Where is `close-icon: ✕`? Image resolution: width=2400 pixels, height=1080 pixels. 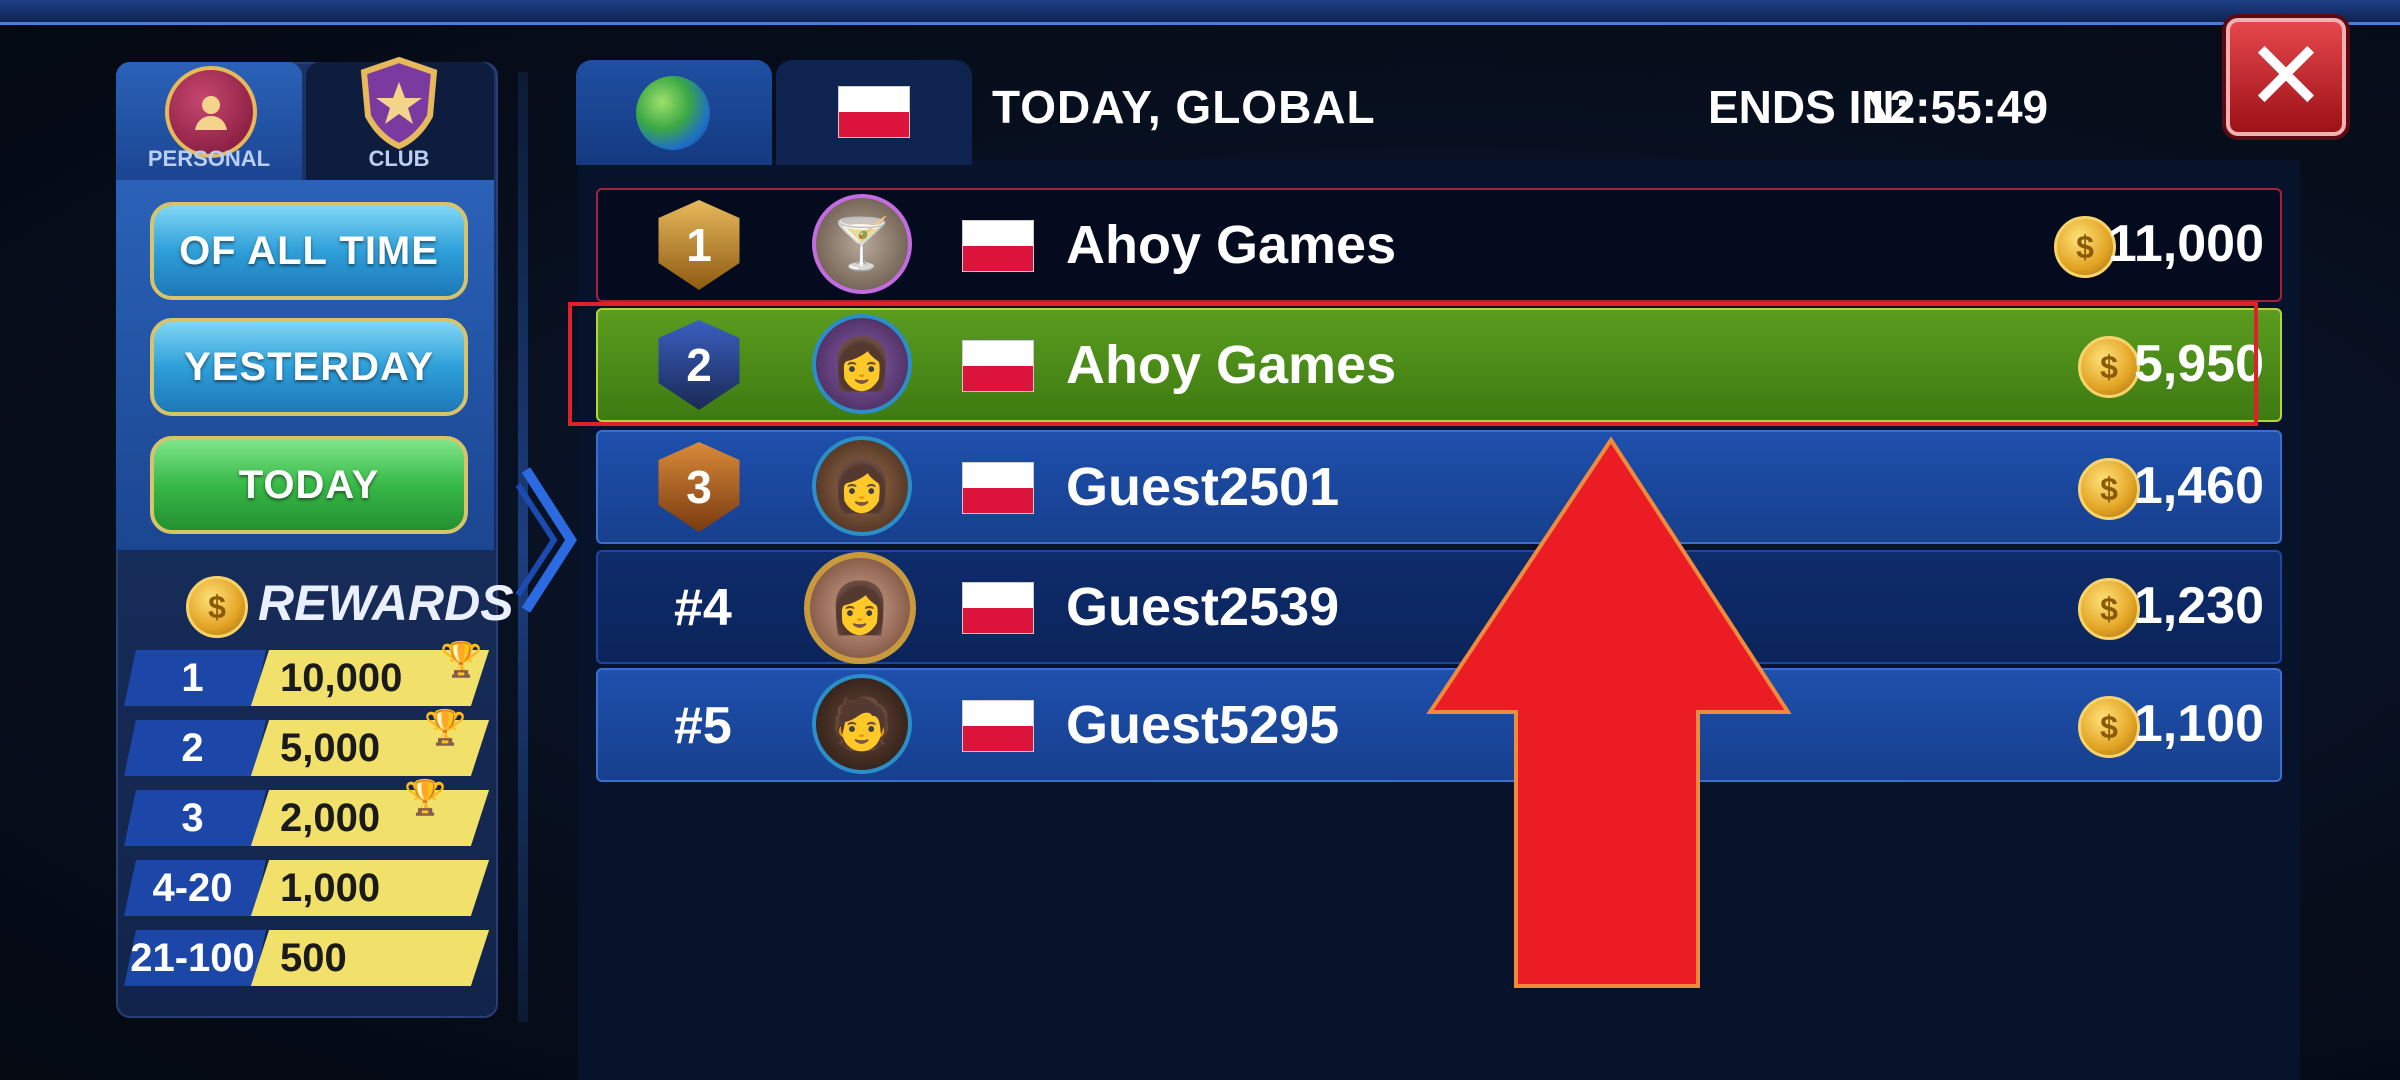
close-icon: ✕ is located at coordinates (2286, 76).